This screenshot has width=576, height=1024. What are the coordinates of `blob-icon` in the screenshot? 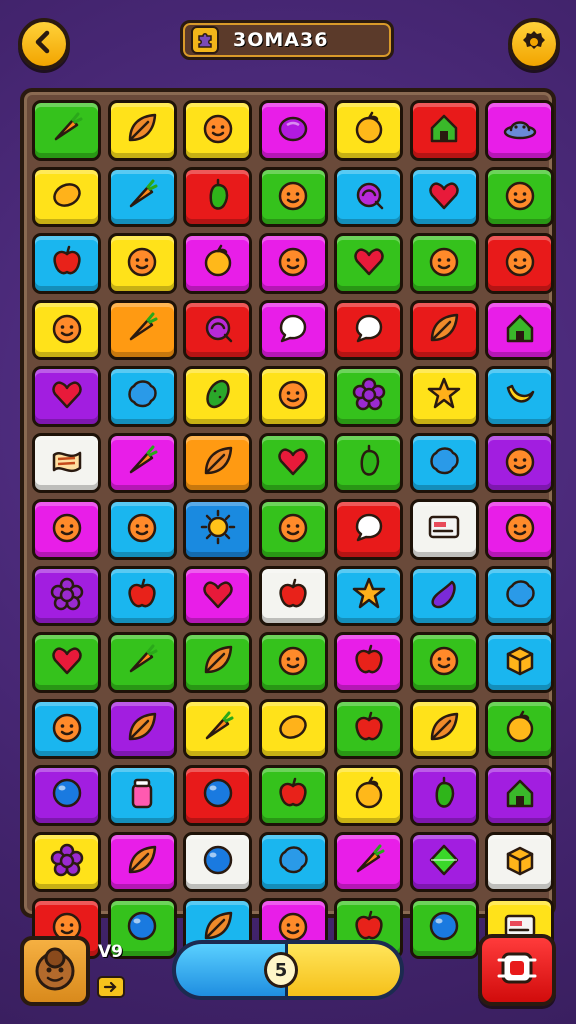 It's located at (293, 862).